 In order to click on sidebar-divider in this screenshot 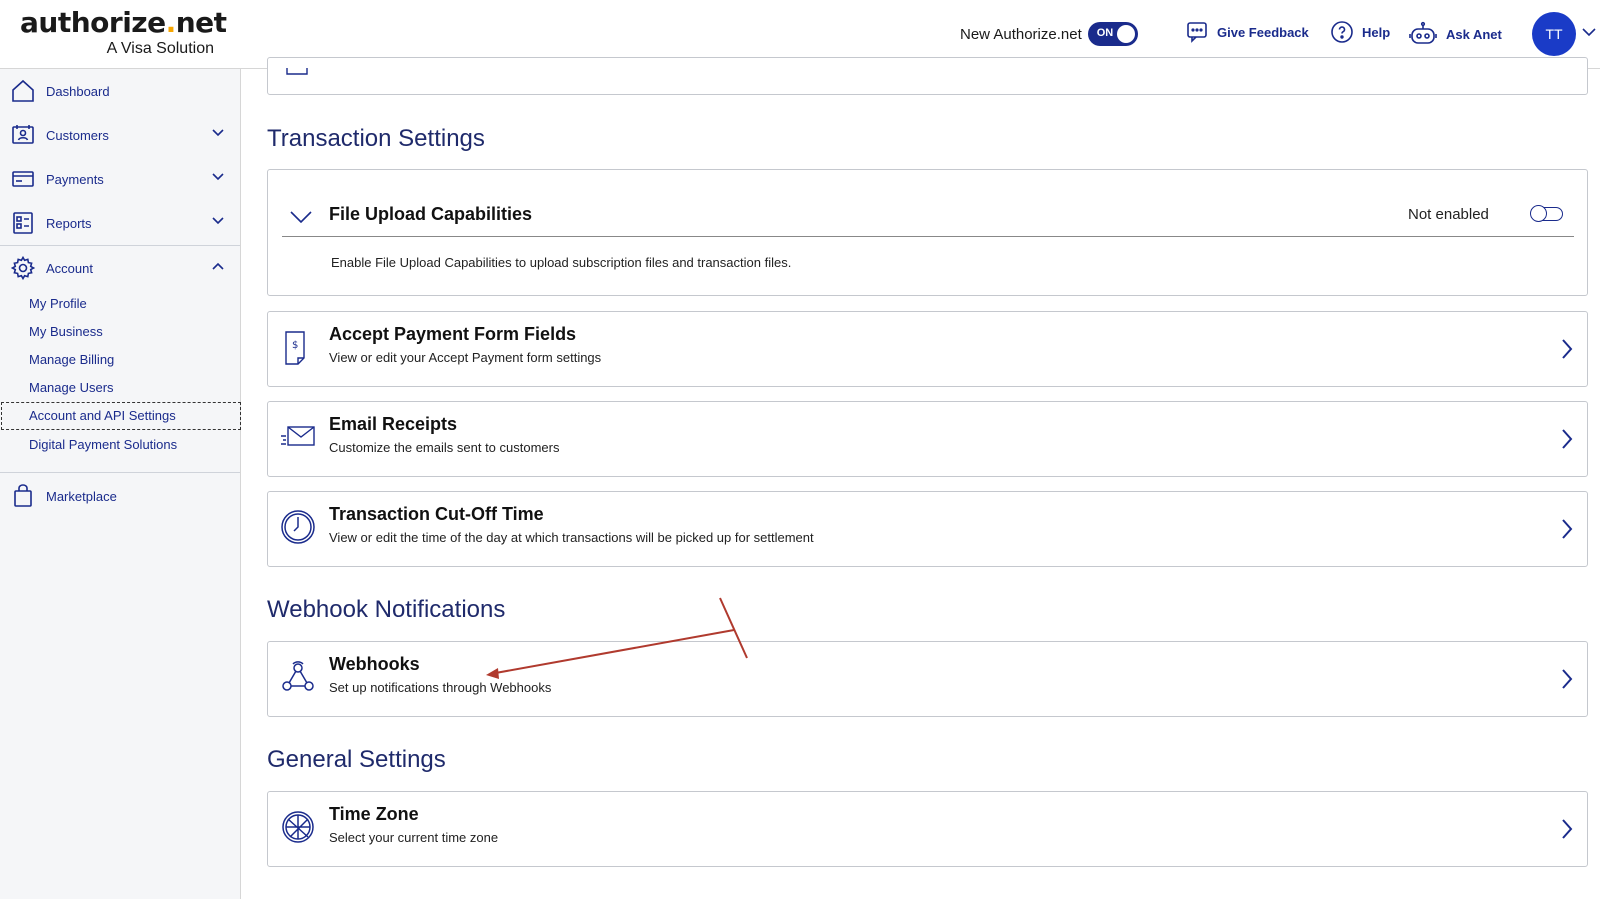, I will do `click(120, 472)`.